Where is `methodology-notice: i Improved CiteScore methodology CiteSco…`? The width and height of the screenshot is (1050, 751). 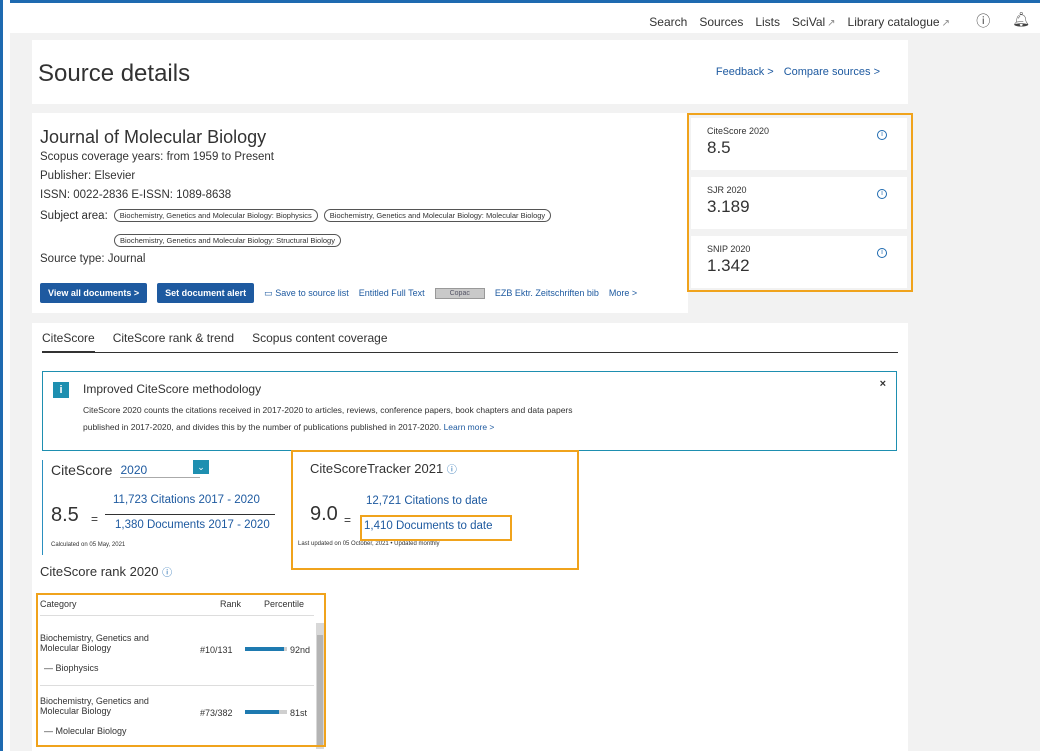 methodology-notice: i Improved CiteScore methodology CiteSco… is located at coordinates (469, 411).